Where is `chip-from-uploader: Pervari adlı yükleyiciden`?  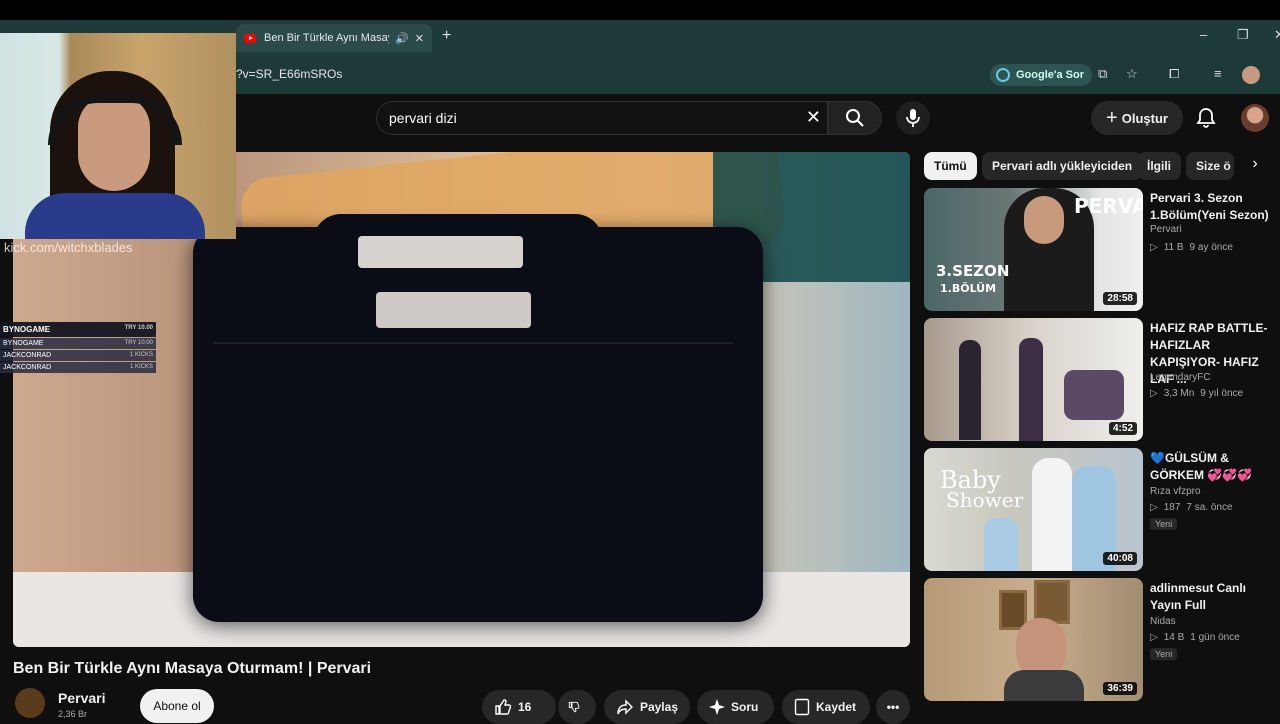 chip-from-uploader: Pervari adlı yükleyiciden is located at coordinates (1062, 166).